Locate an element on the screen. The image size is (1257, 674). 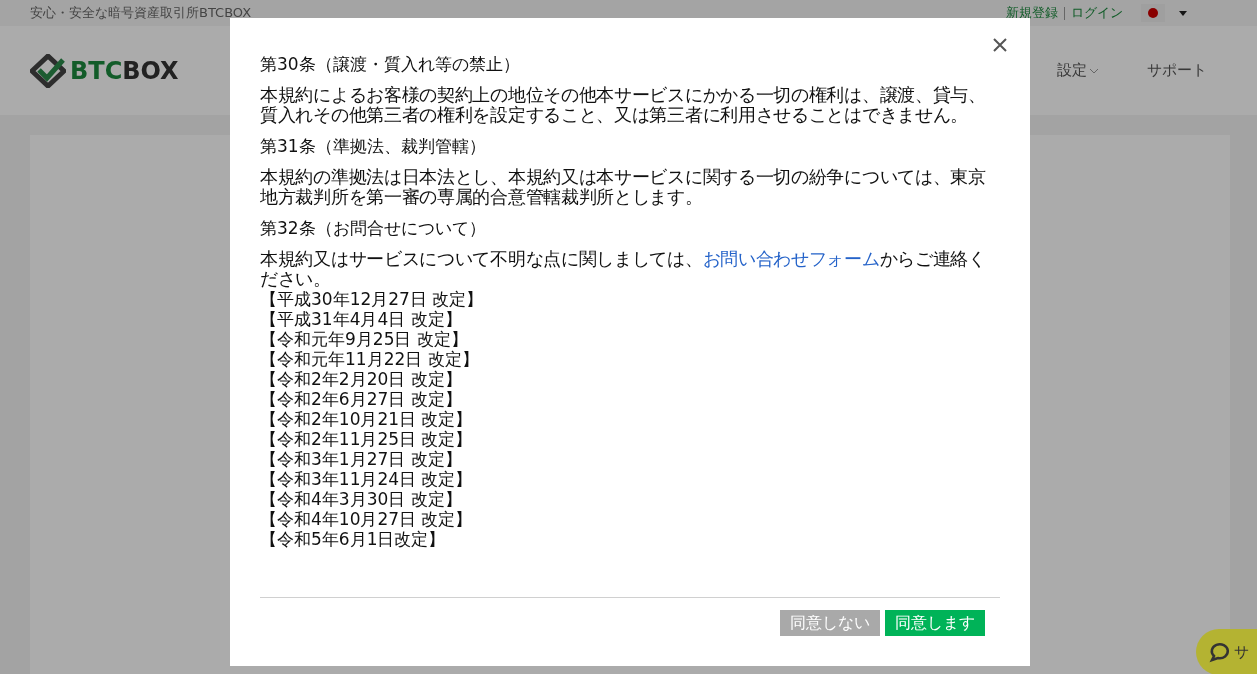
nav-link: 設定 is located at coordinates (1078, 70).